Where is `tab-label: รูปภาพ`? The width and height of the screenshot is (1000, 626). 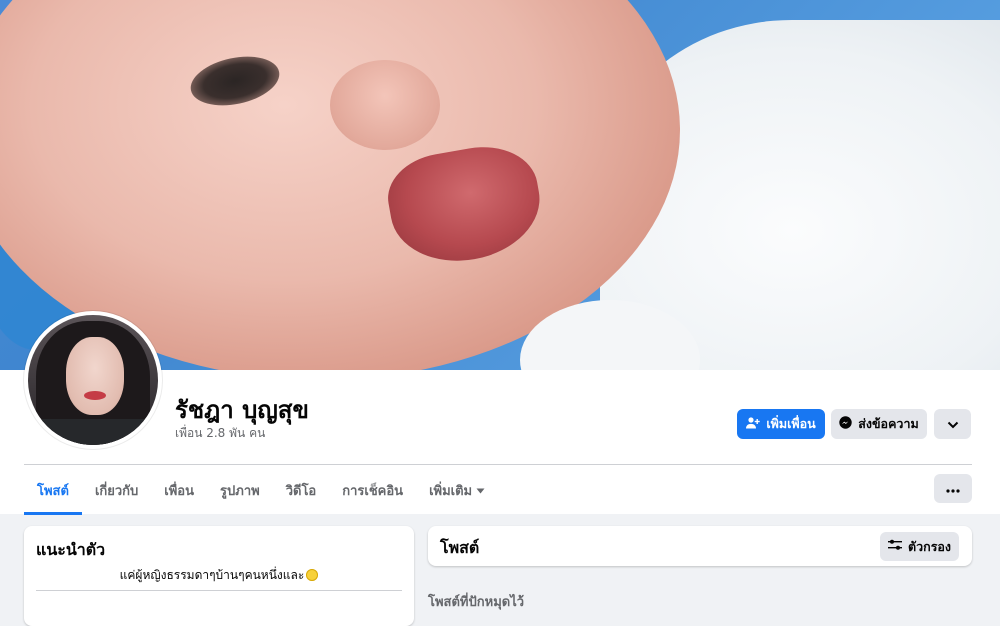 tab-label: รูปภาพ is located at coordinates (240, 491).